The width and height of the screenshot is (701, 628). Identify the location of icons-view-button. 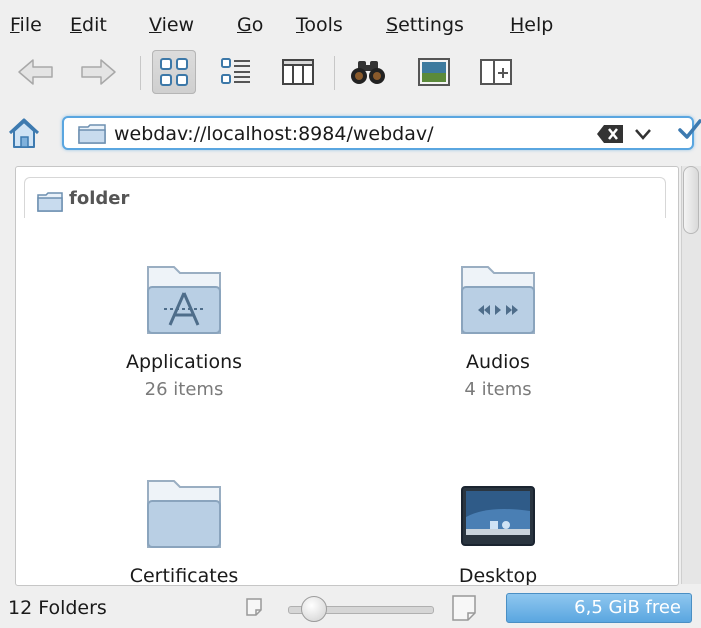
(174, 72).